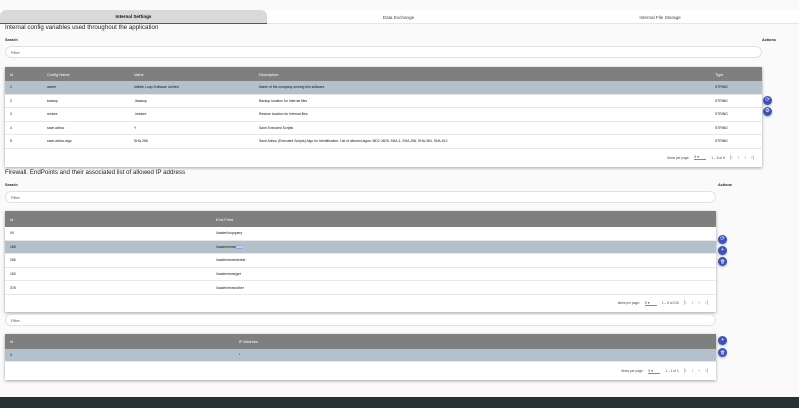 The image size is (799, 408). I want to click on cell-endpoint: /loader/news/get, so click(228, 274).